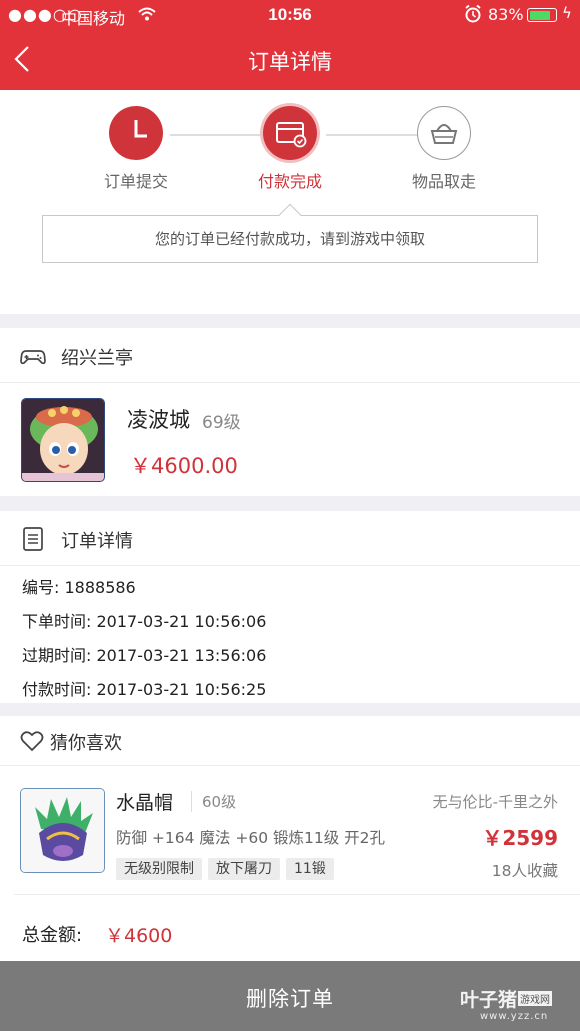  What do you see at coordinates (290, 355) in the screenshot?
I see `server-header: 绍兴兰亭` at bounding box center [290, 355].